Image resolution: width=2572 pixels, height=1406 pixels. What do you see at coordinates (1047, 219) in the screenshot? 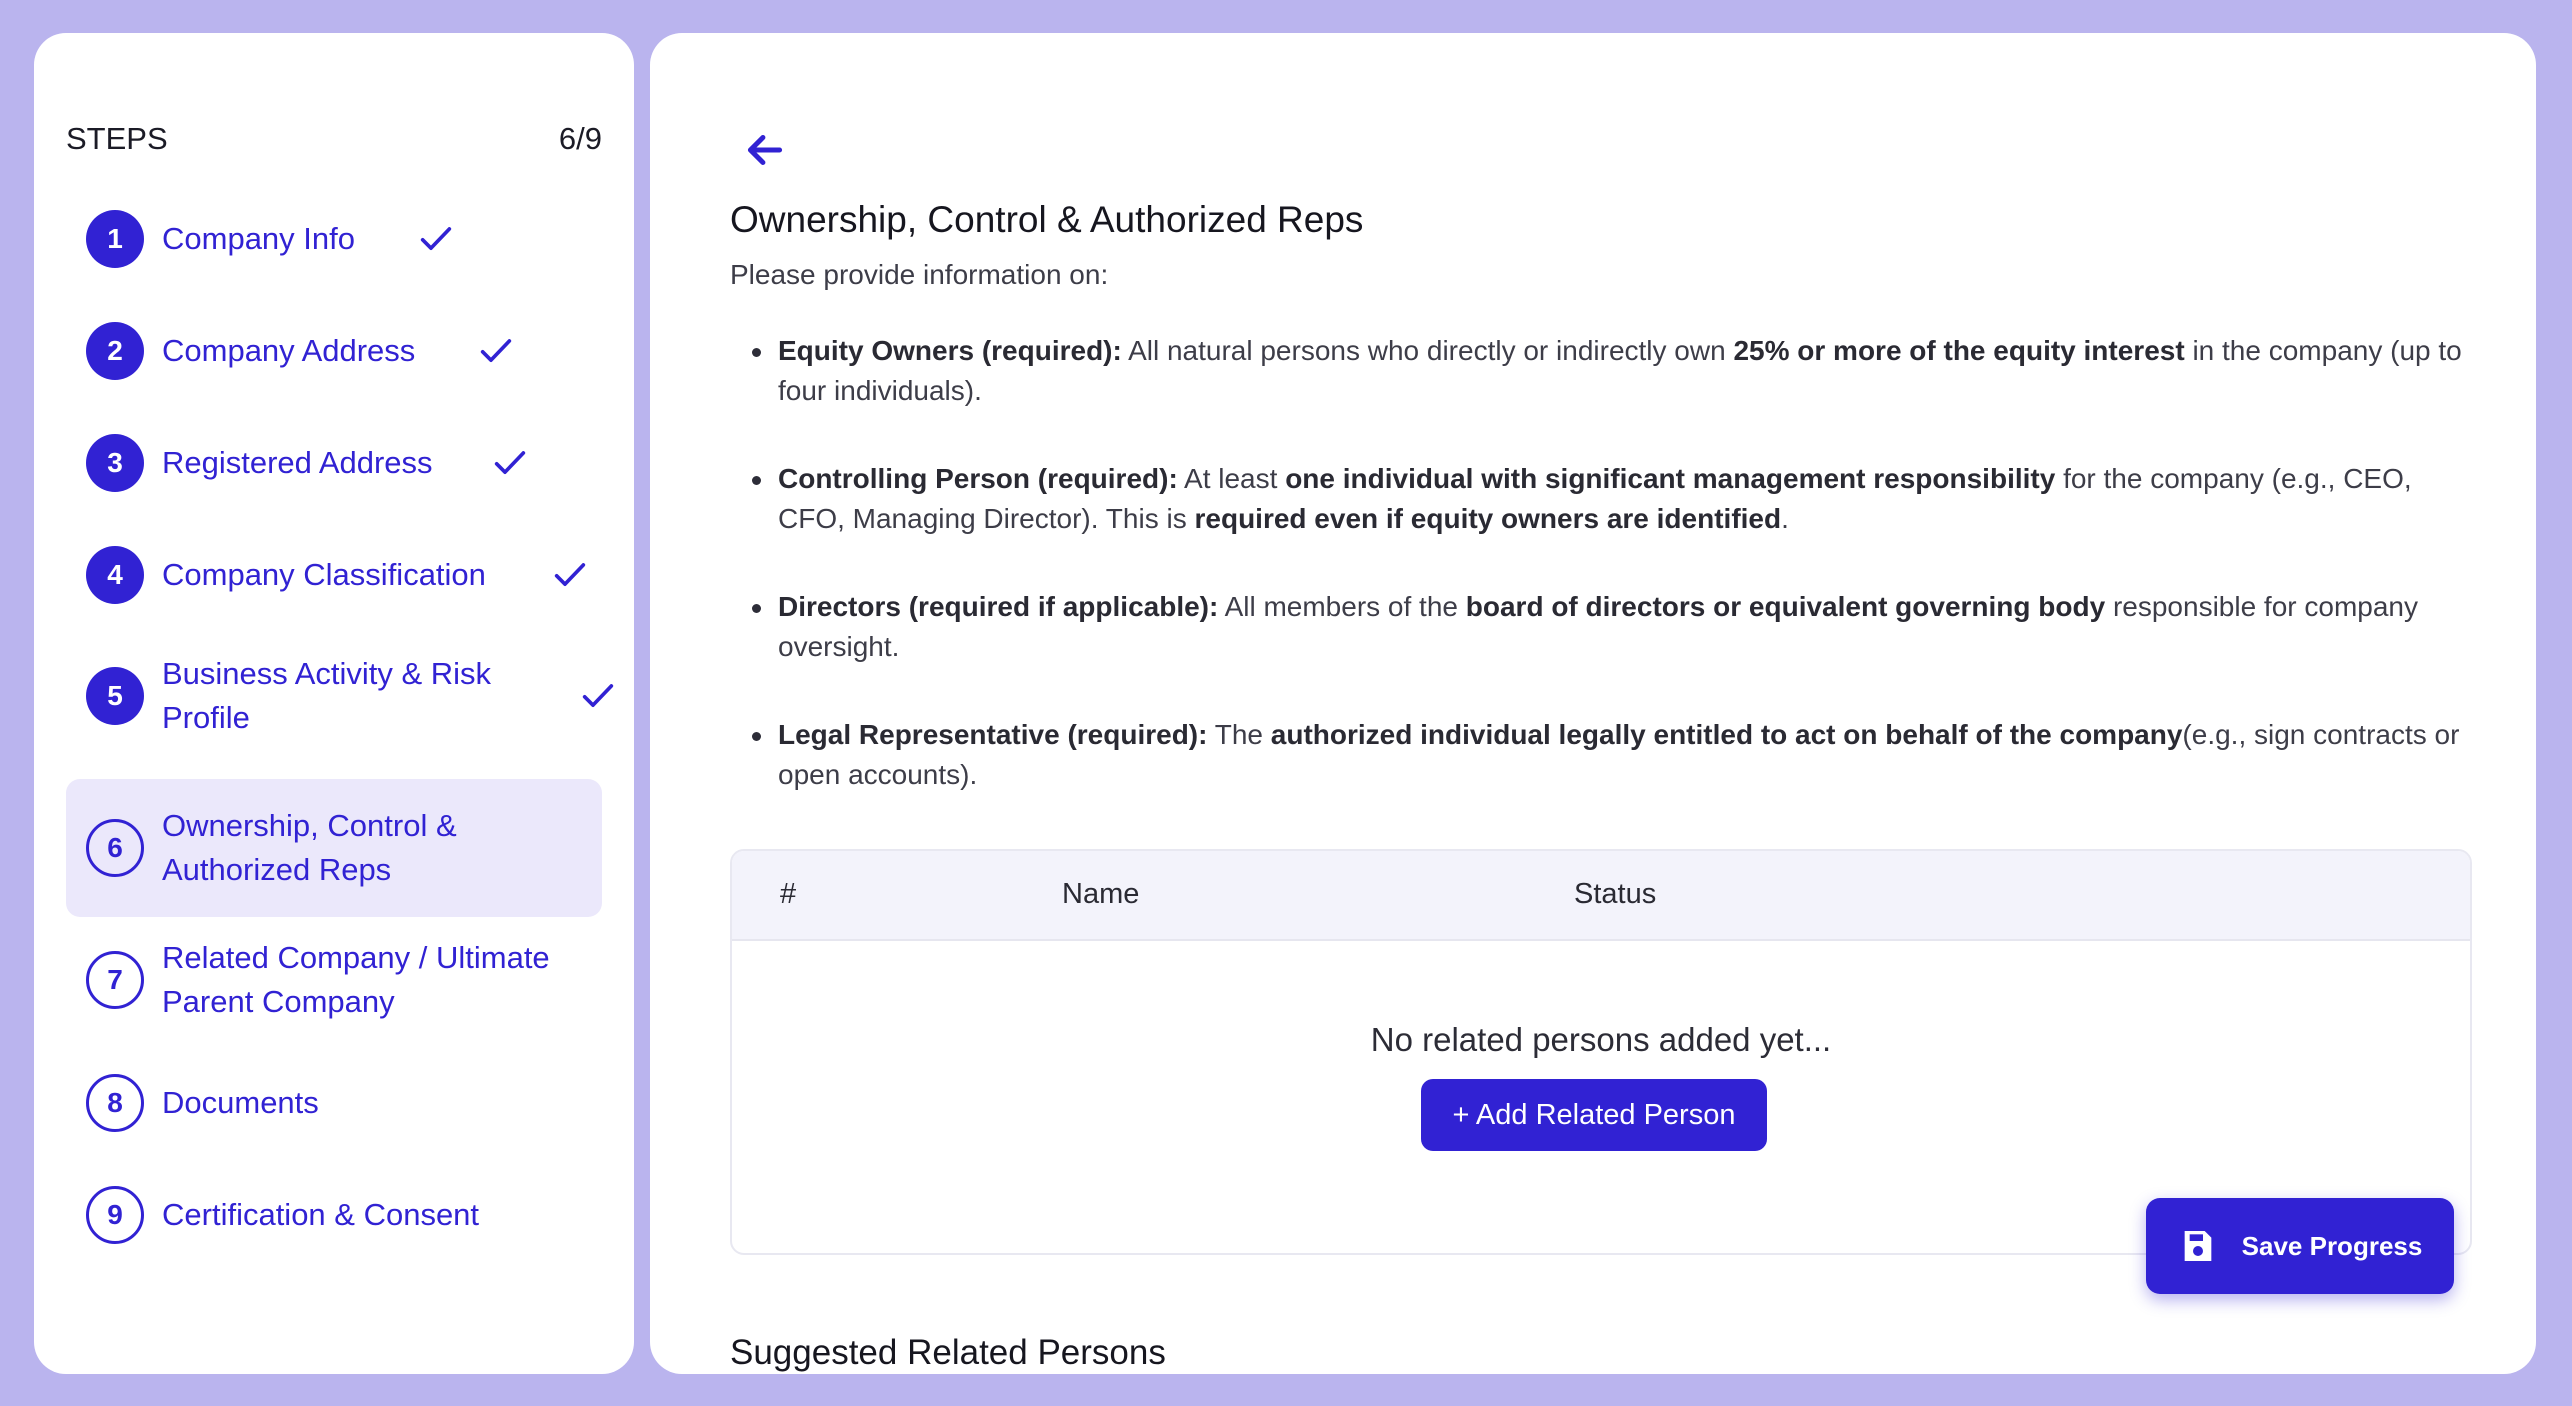
I see `page-title: Ownership, Control & Authorized Reps` at bounding box center [1047, 219].